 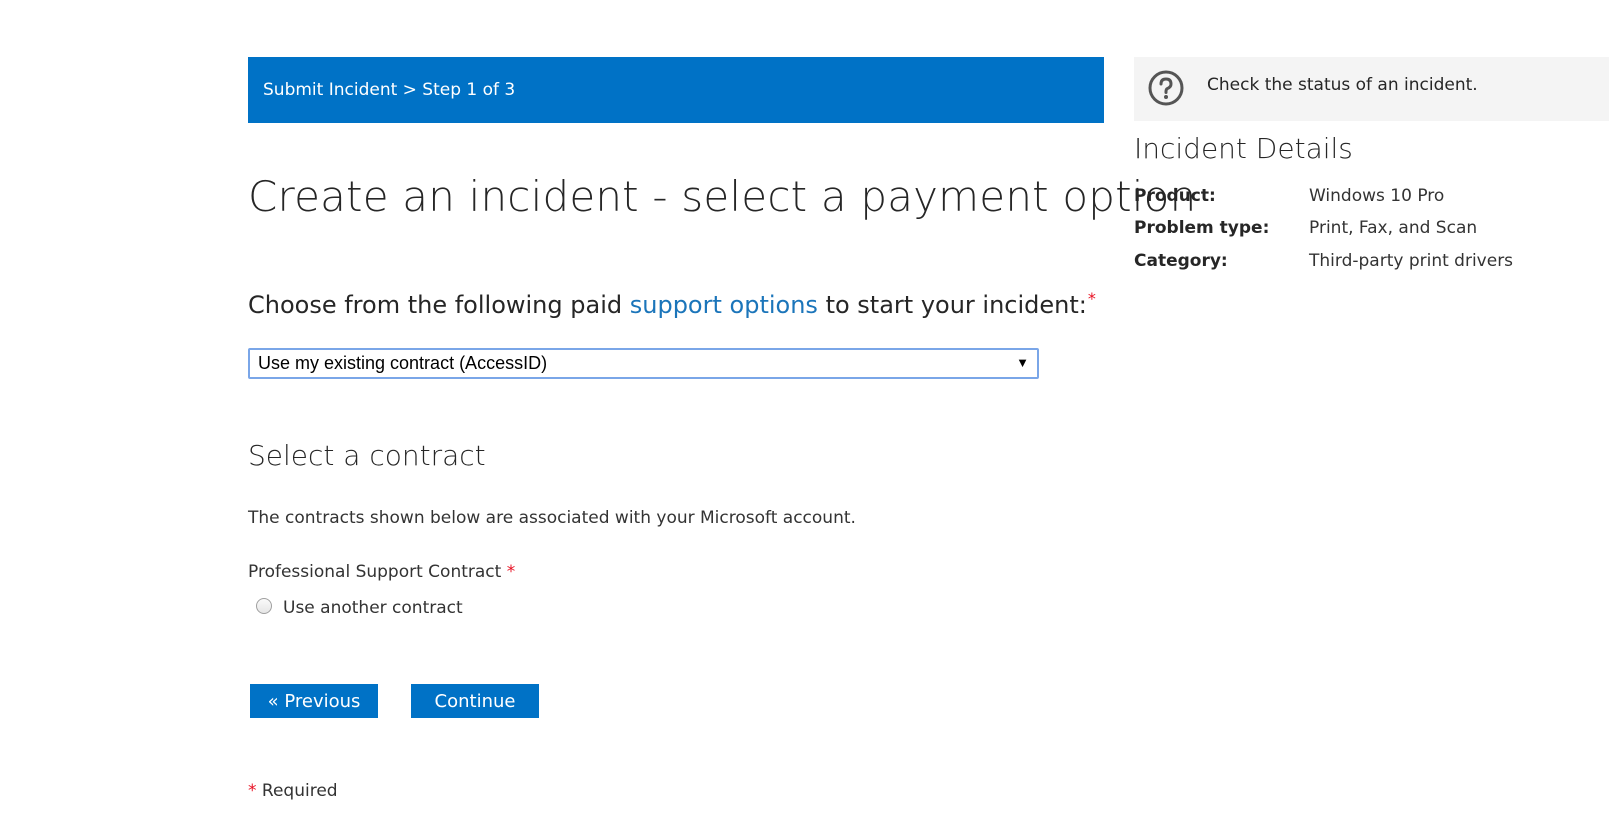 What do you see at coordinates (314, 701) in the screenshot?
I see `previous-button: « Previous` at bounding box center [314, 701].